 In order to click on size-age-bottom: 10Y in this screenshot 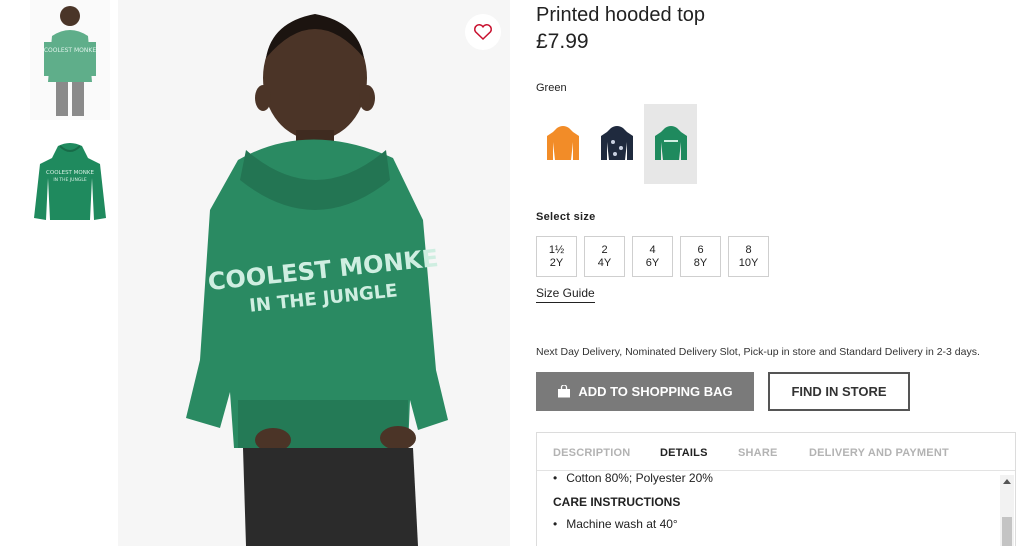, I will do `click(748, 262)`.